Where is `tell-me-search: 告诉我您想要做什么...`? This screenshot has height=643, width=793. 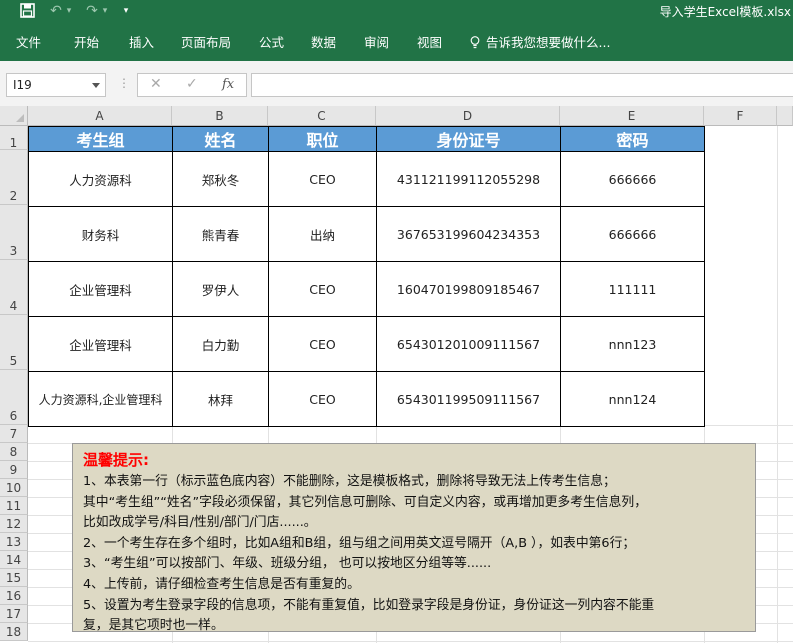
tell-me-search: 告诉我您想要做什么... is located at coordinates (540, 41).